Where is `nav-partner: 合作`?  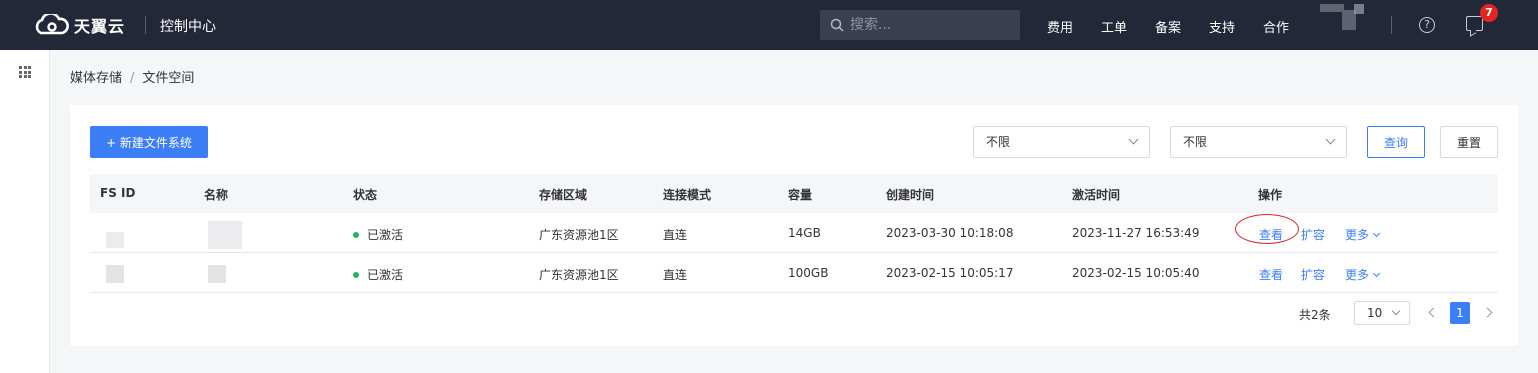
nav-partner: 合作 is located at coordinates (1276, 26).